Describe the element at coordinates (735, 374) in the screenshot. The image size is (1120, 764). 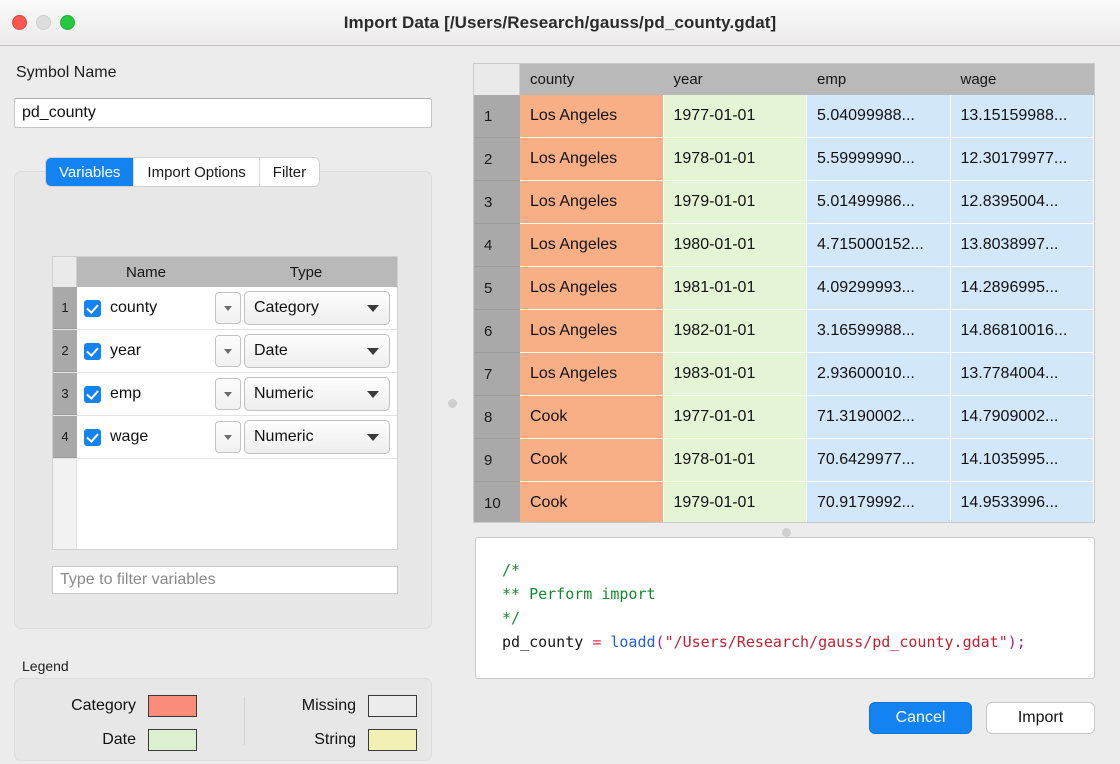
I see `table-cell-year: 1983-01-01` at that location.